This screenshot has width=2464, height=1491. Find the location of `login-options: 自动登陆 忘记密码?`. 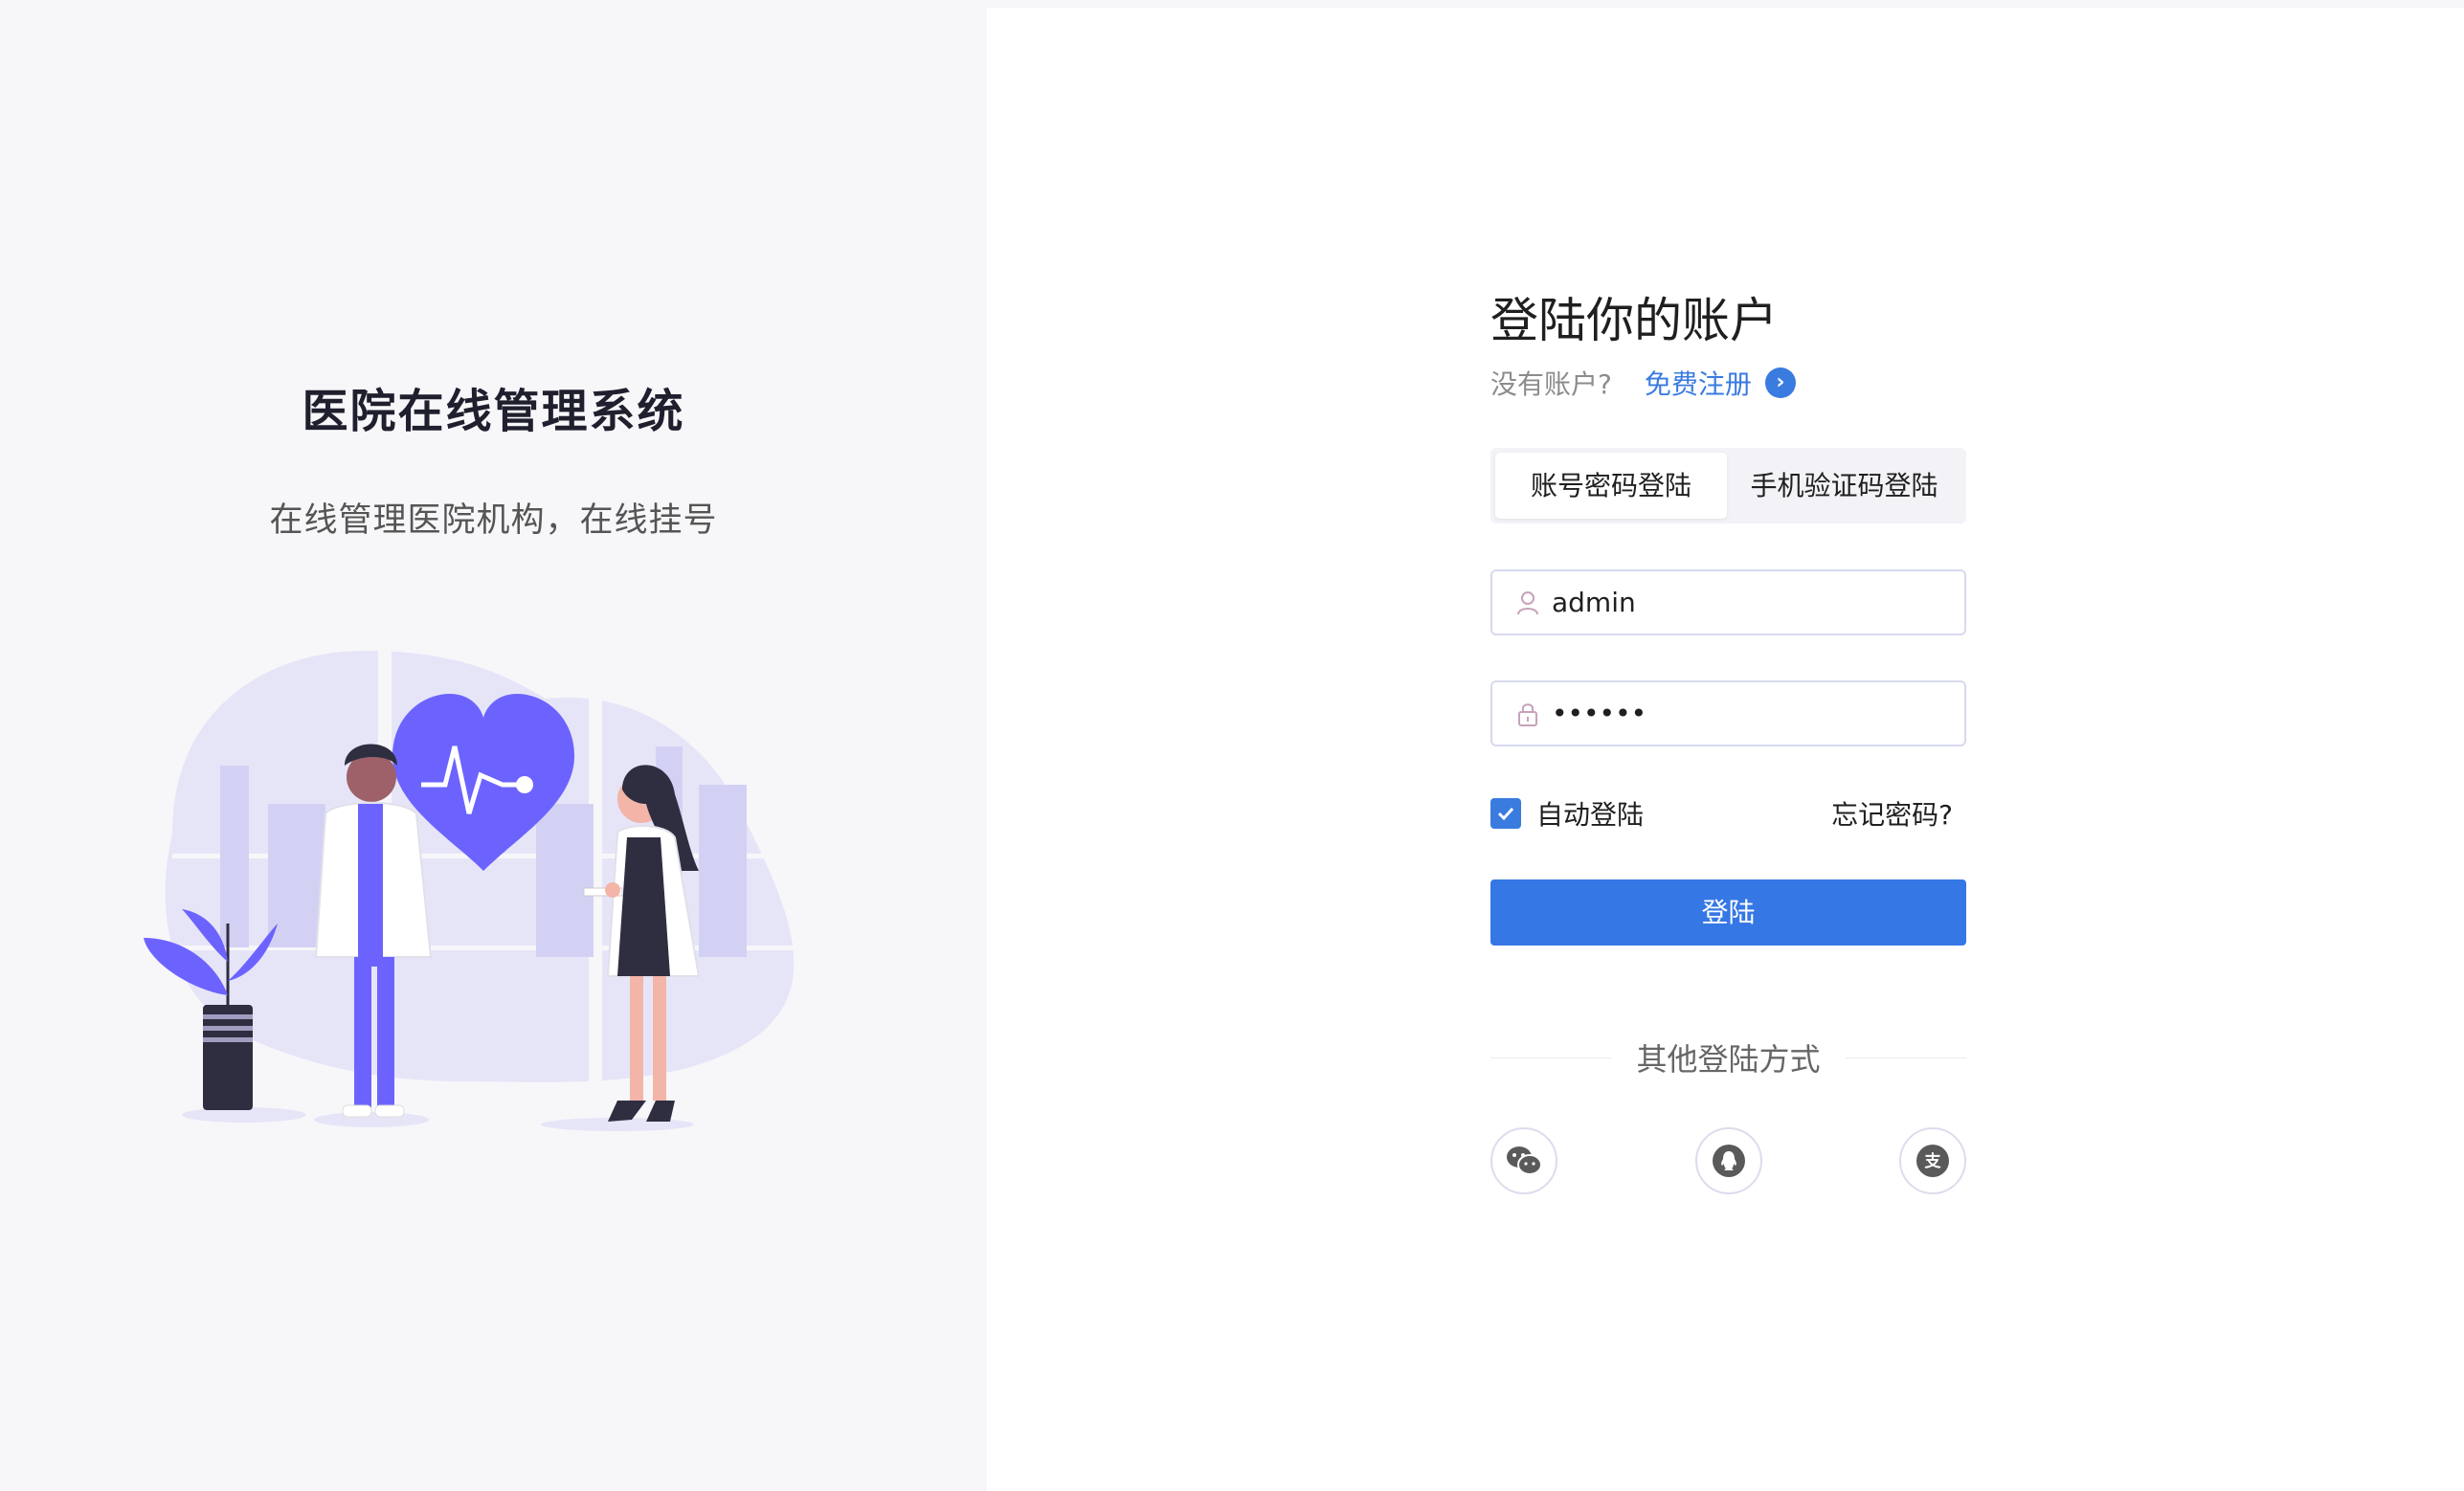

login-options: 自动登陆 忘记密码? is located at coordinates (1728, 814).